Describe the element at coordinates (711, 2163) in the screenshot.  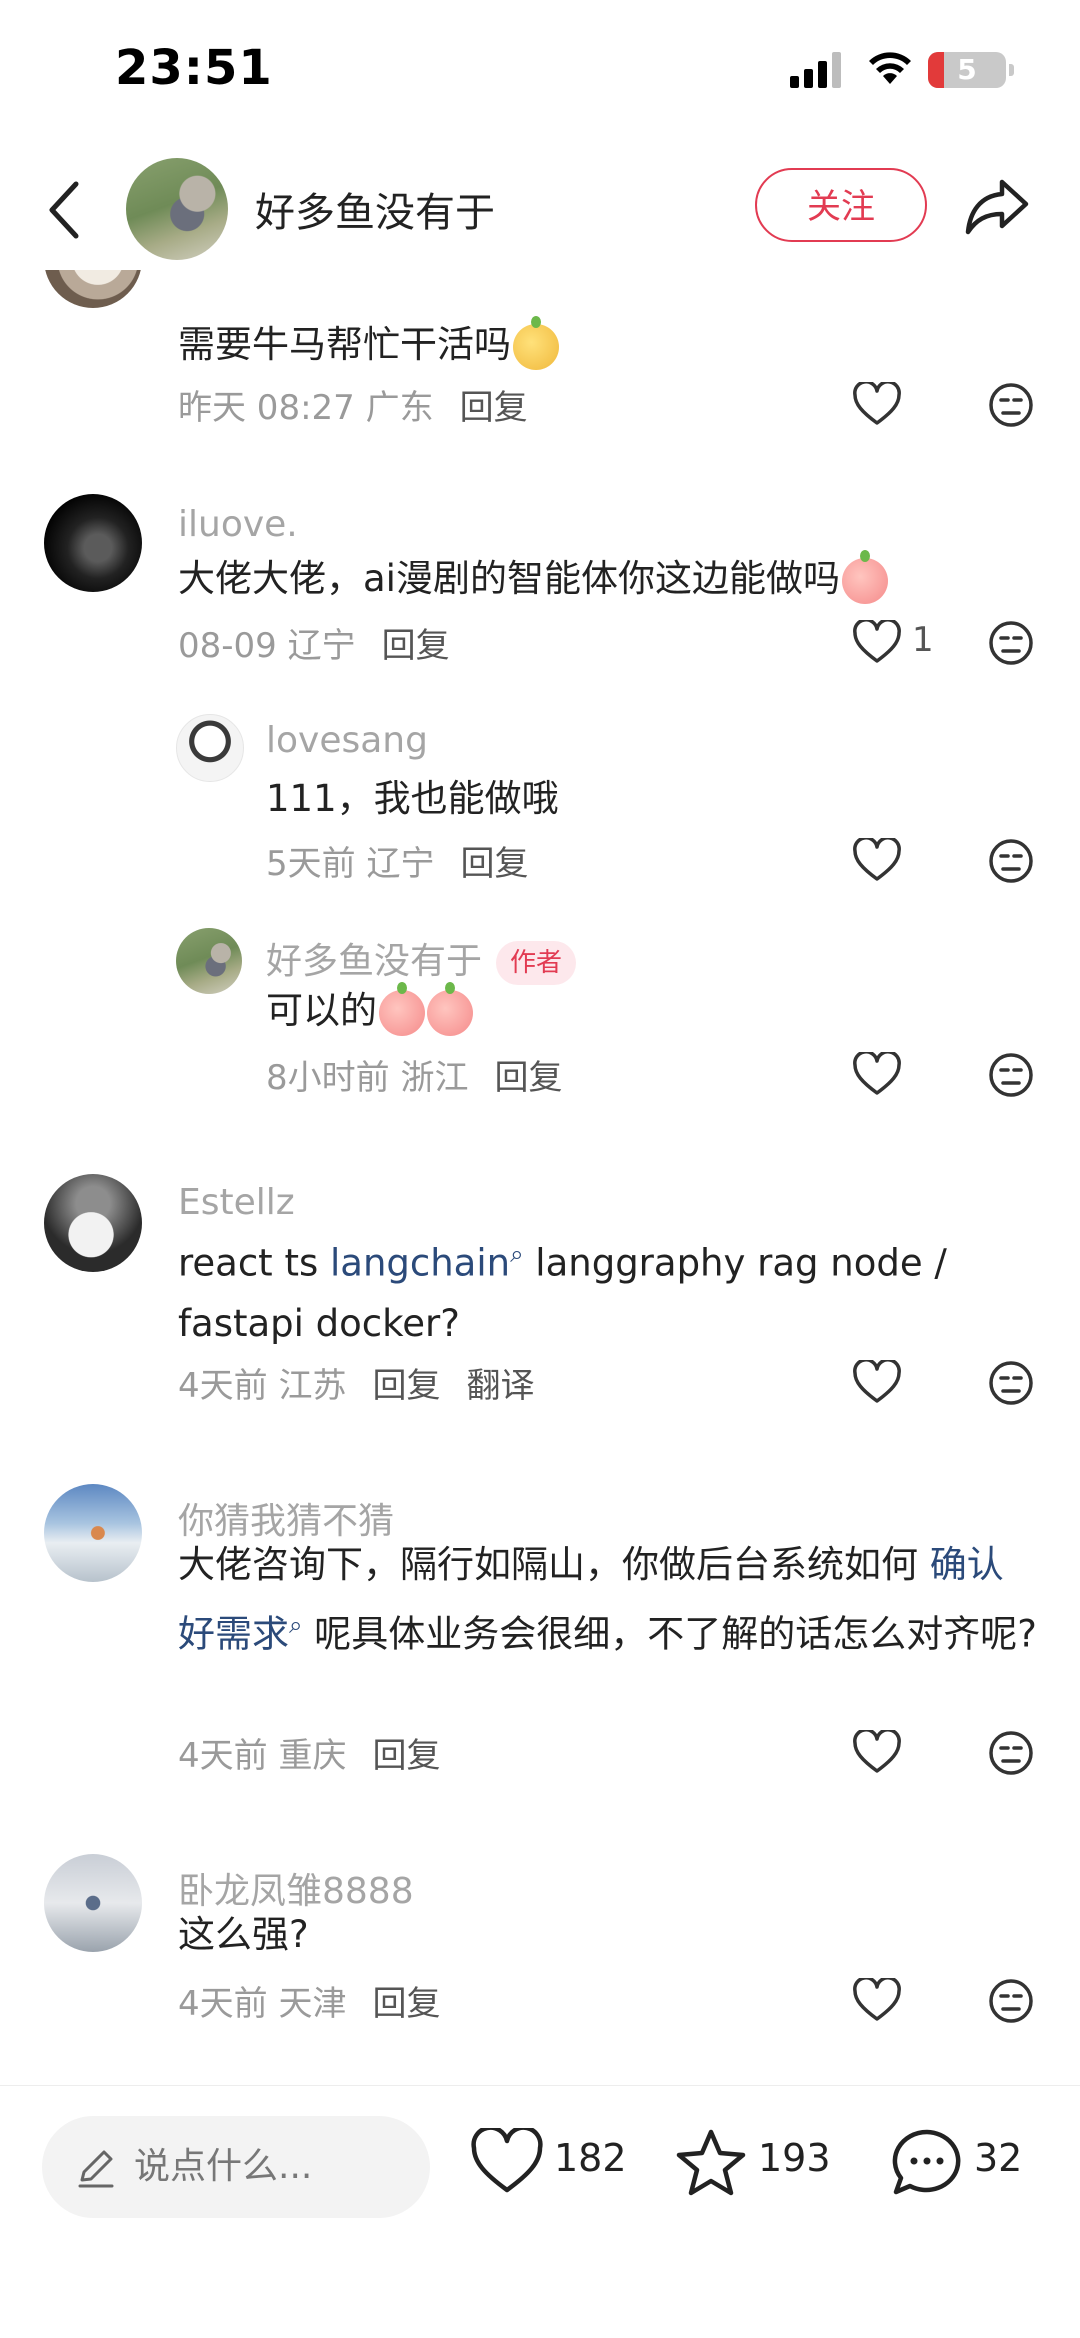
I see `favorite-star-icon` at that location.